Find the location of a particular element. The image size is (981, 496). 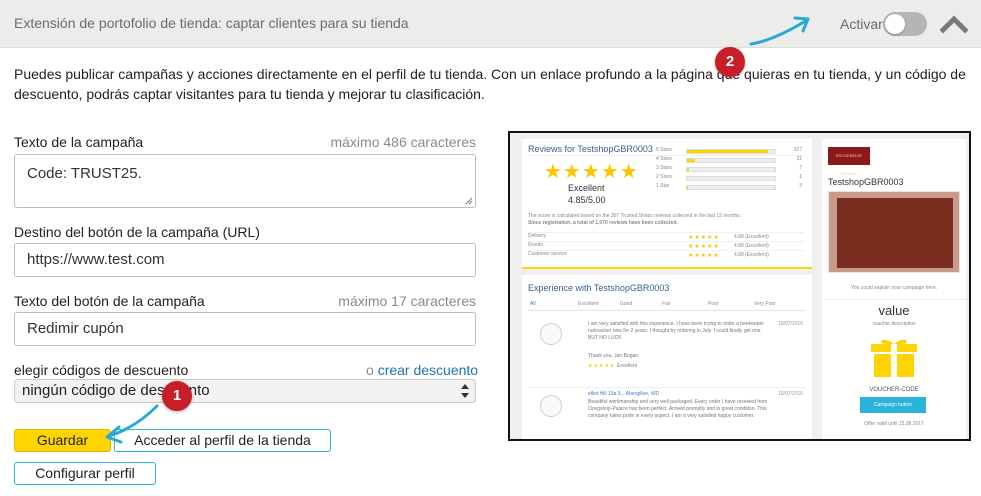

rating-bar-label: 5 Stars is located at coordinates (664, 150).